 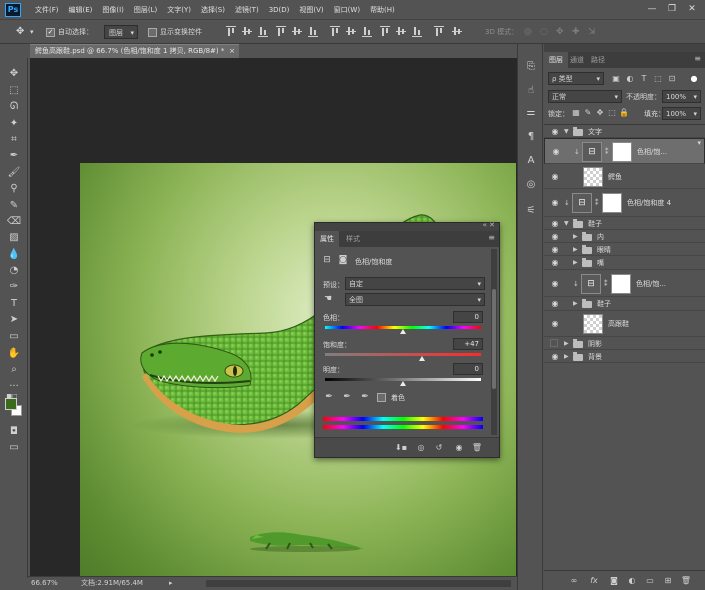 I want to click on link-layers-icon: ∞, so click(x=574, y=581).